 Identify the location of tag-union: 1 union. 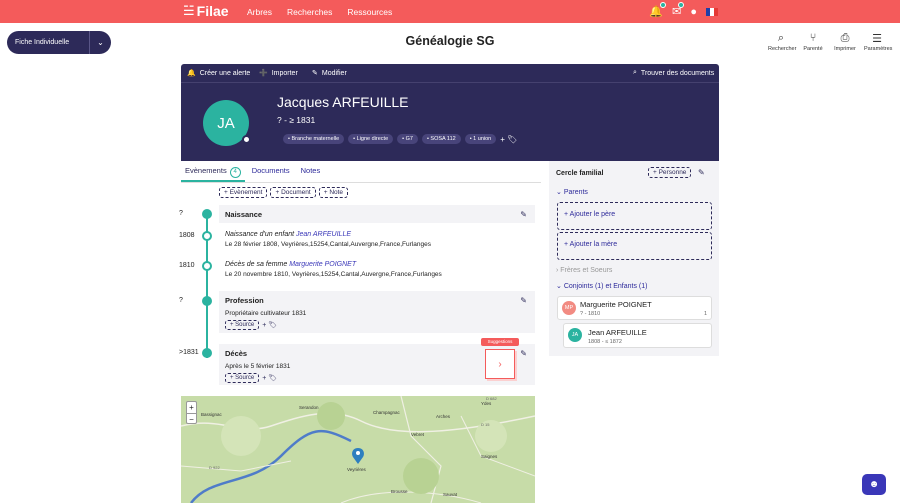
(480, 139).